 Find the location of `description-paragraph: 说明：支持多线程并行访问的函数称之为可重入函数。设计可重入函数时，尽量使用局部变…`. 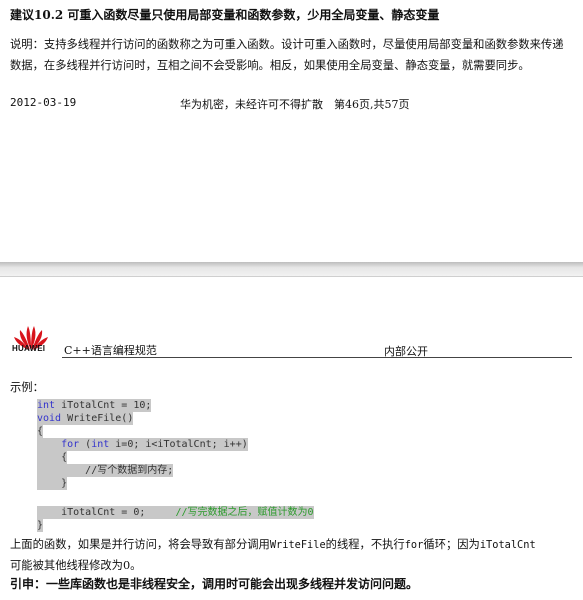

description-paragraph: 说明：支持多线程并行访问的函数称之为可重入函数。设计可重入函数时，尽量使用局部变… is located at coordinates (287, 55).